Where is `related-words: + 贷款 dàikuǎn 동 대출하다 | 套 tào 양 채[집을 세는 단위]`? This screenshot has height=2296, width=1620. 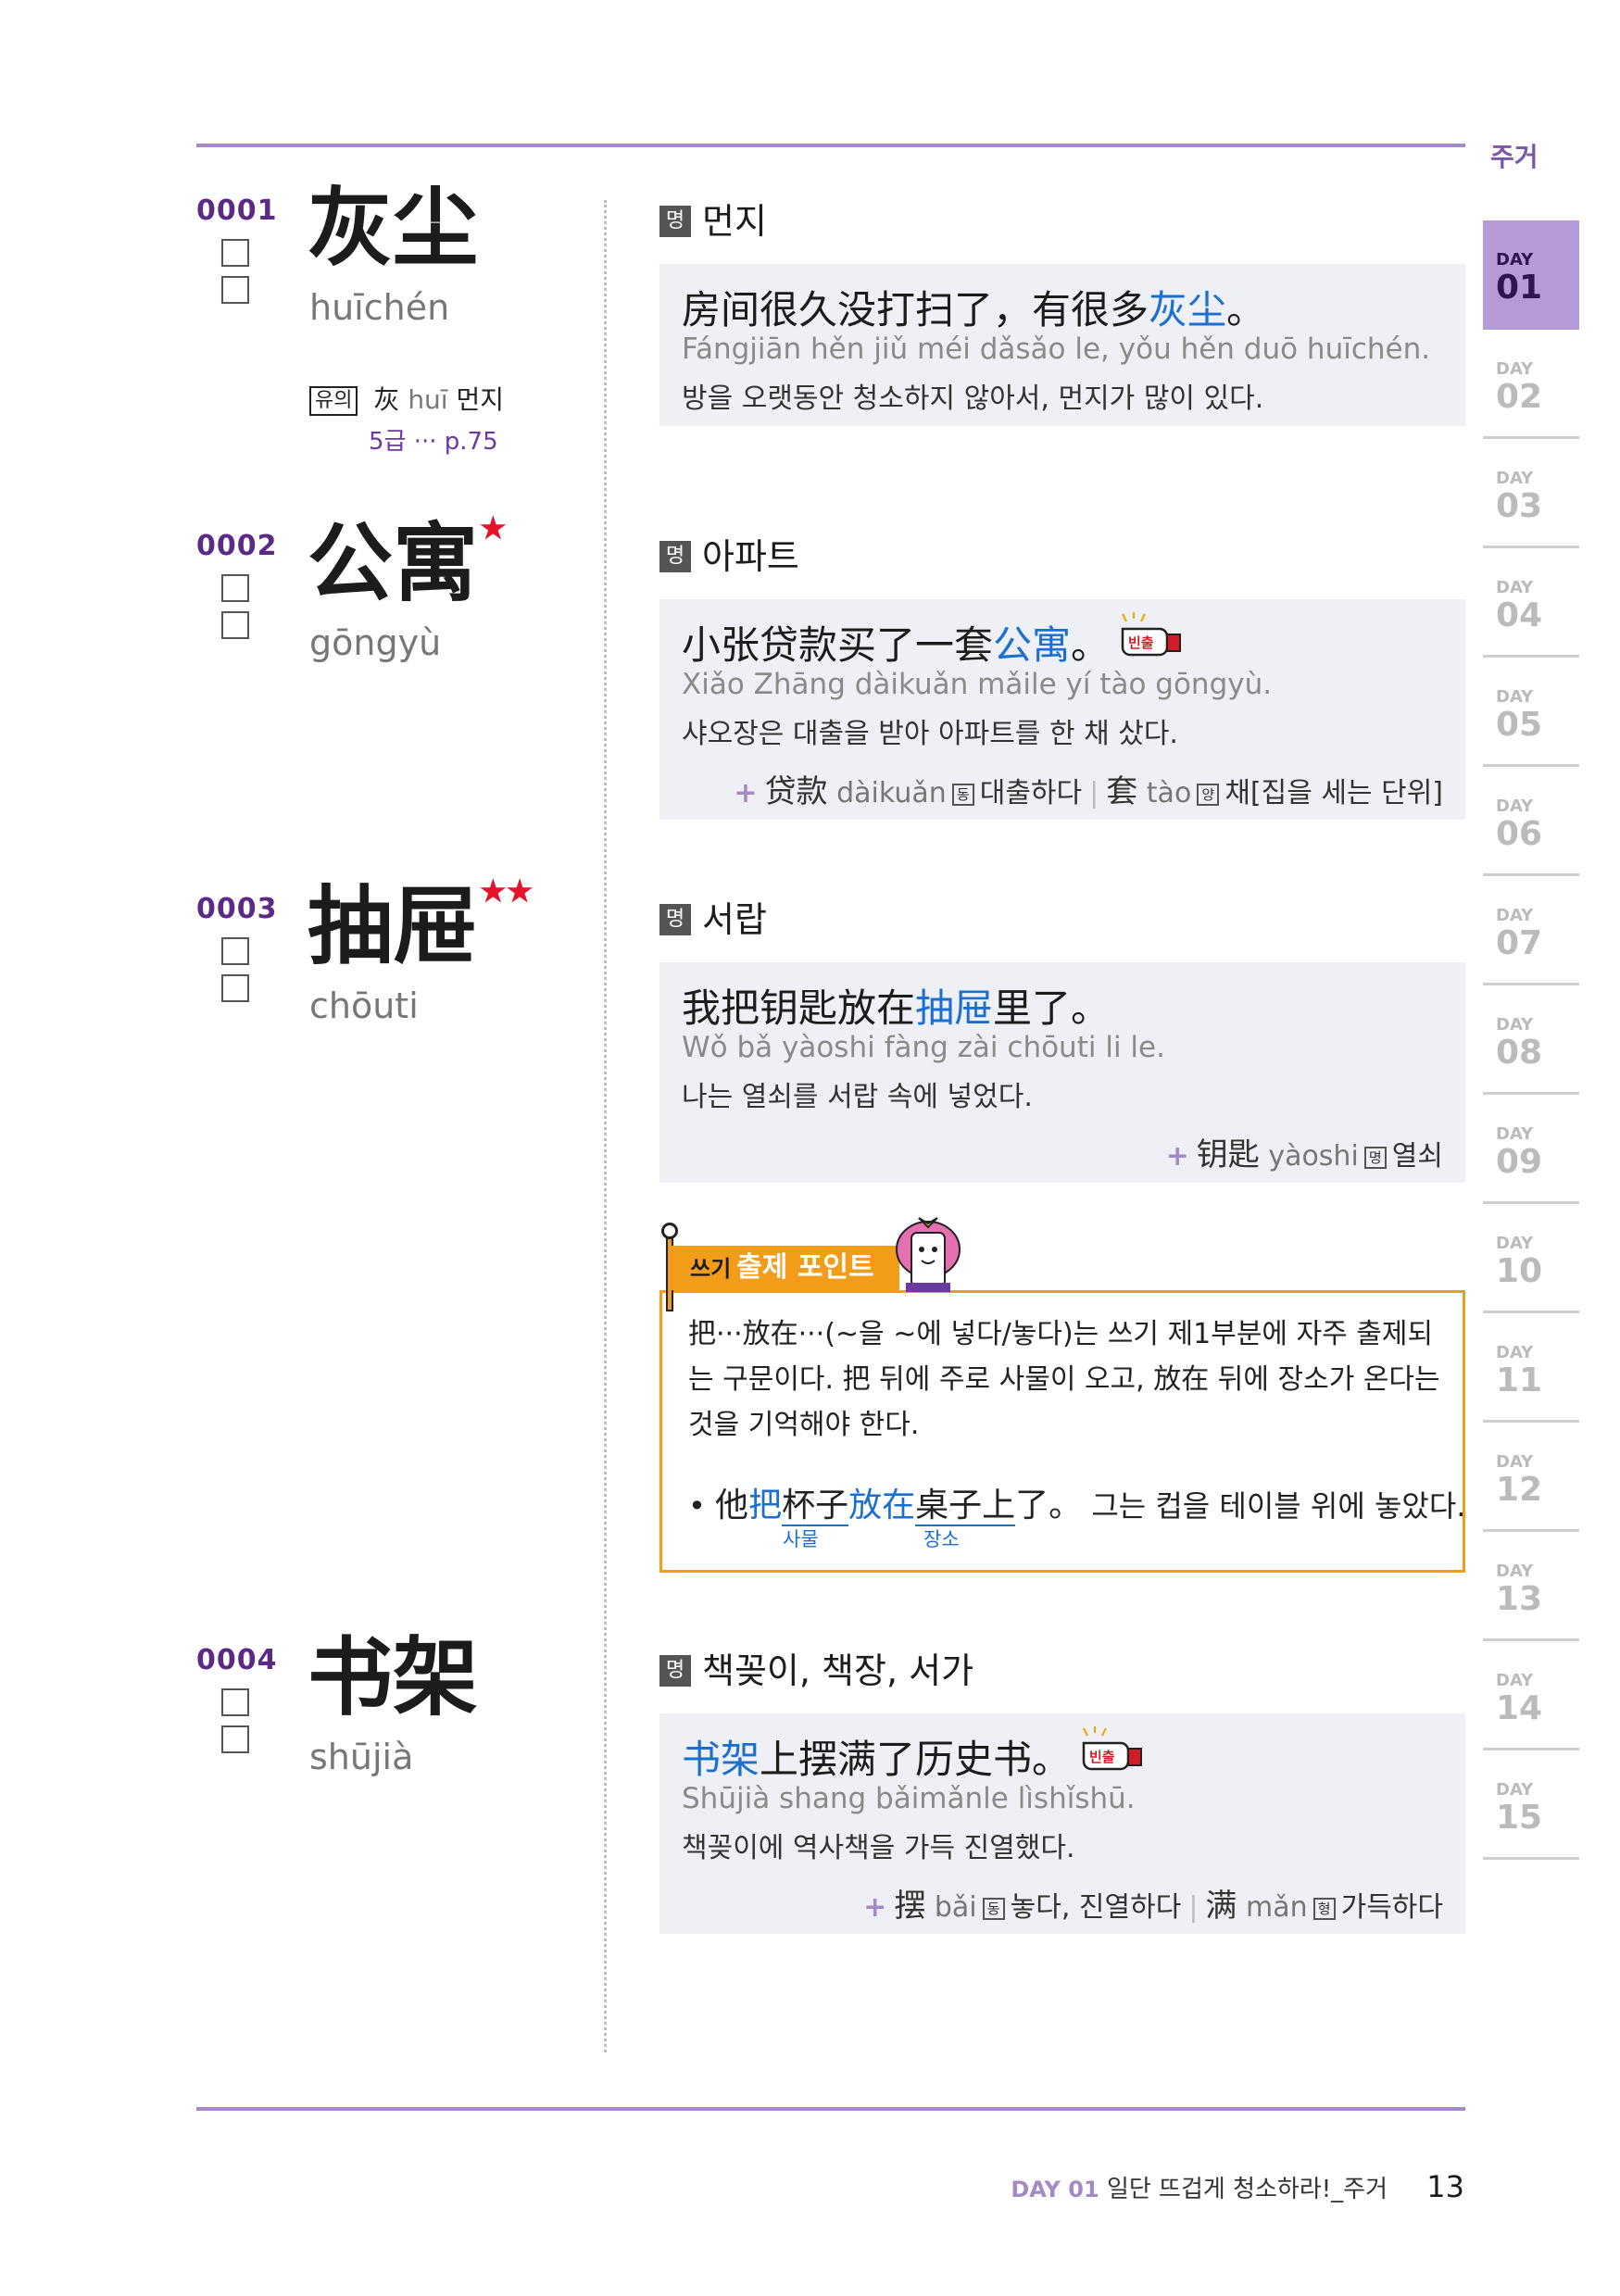
related-words: + 贷款 dàikuǎn 동 대출하다 | 套 tào 양 채[집을 세는 단위] is located at coordinates (1089, 791).